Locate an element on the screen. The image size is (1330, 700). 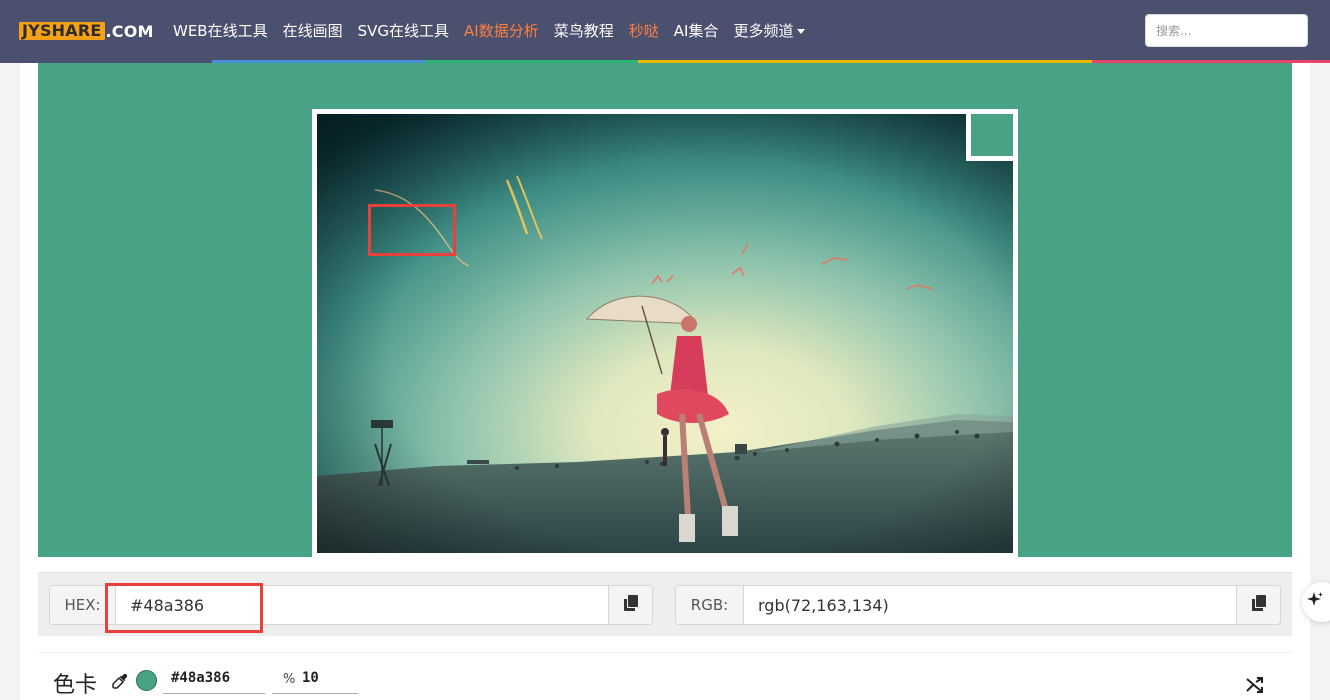
hex-label: HEX: is located at coordinates (83, 605).